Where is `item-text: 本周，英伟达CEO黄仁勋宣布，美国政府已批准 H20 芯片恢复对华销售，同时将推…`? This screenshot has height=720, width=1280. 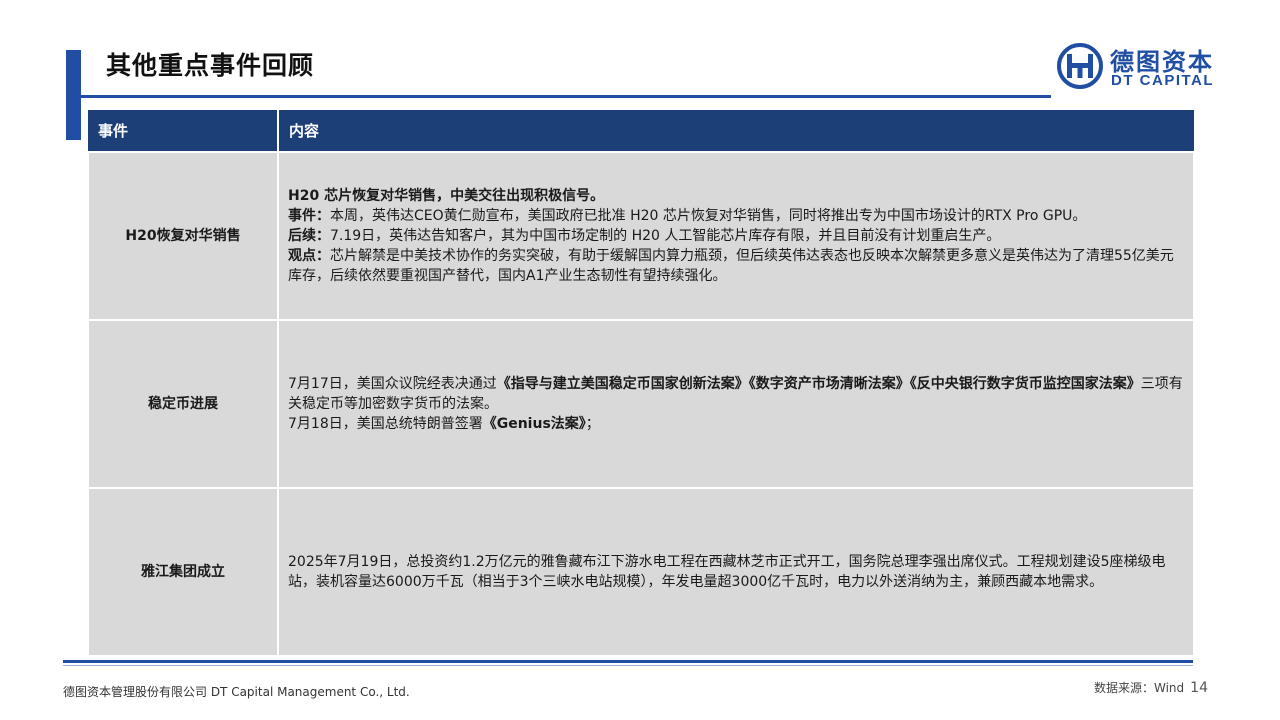 item-text: 本周，英伟达CEO黄仁勋宣布，美国政府已批准 H20 芯片恢复对华销售，同时将推… is located at coordinates (708, 216).